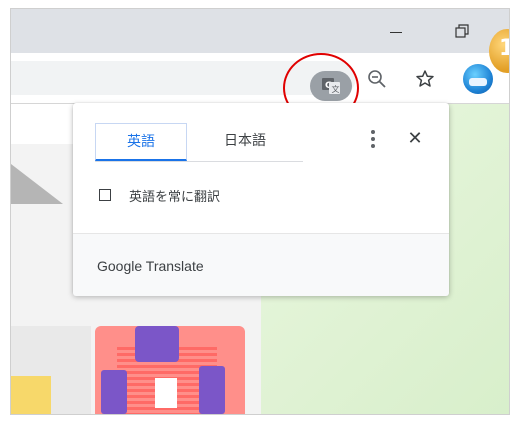 The height and width of the screenshot is (421, 518). Describe the element at coordinates (261, 264) in the screenshot. I see `popup-footer: Google Translate` at that location.